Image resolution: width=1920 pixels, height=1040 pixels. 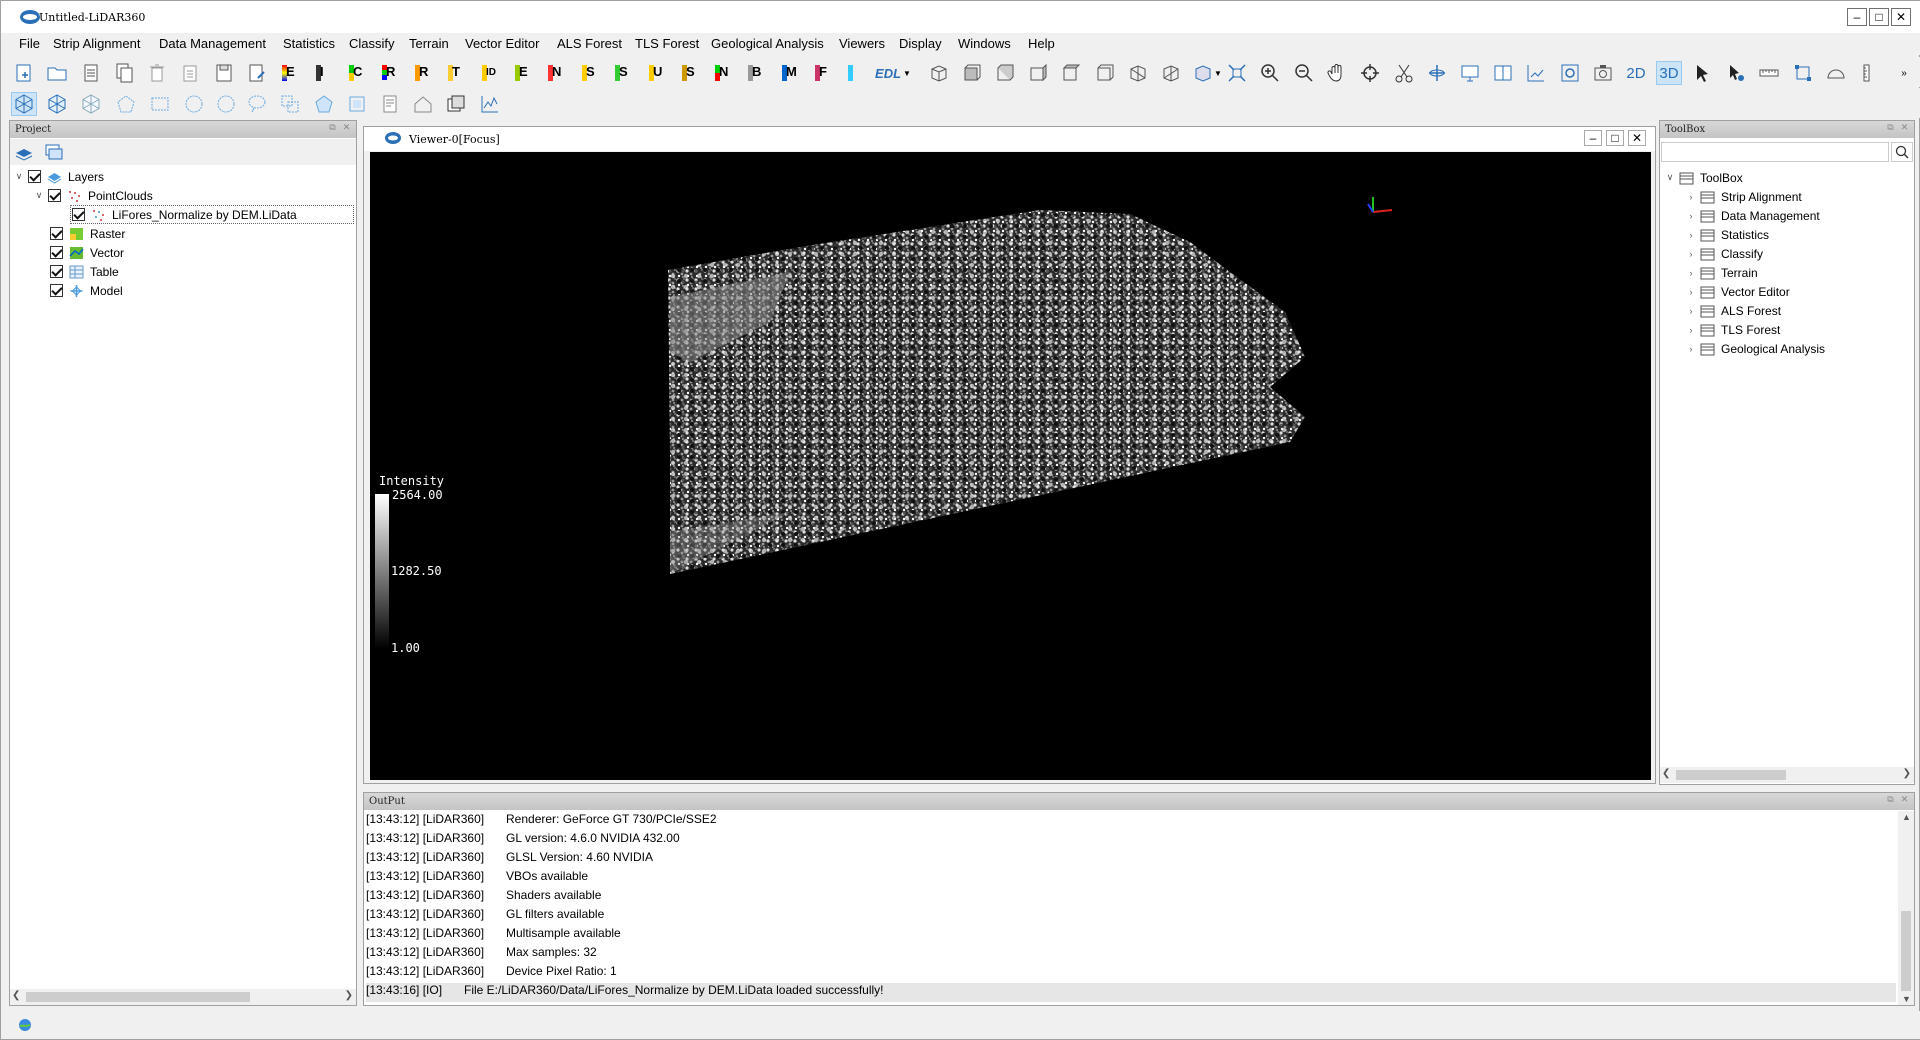 I want to click on color-by-intensity-icon: I, so click(x=324, y=73).